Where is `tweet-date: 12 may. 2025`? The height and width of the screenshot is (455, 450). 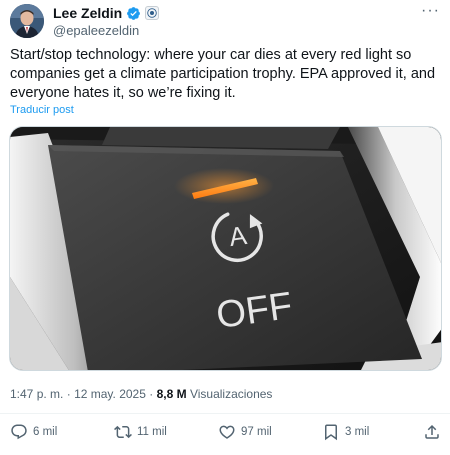 tweet-date: 12 may. 2025 is located at coordinates (110, 394).